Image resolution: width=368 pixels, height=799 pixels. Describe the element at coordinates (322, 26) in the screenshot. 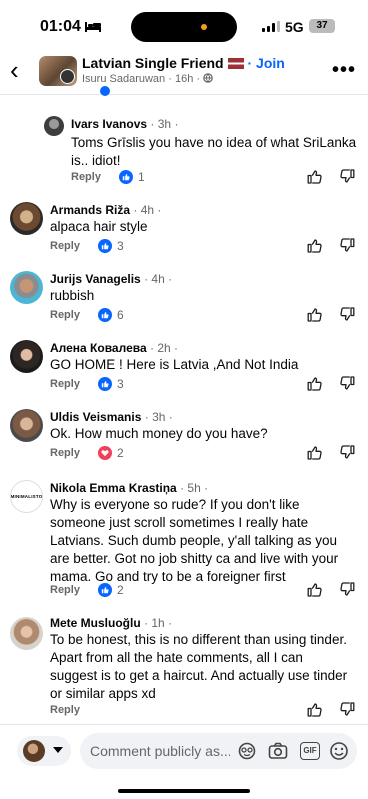

I see `battery-icon: 37` at that location.